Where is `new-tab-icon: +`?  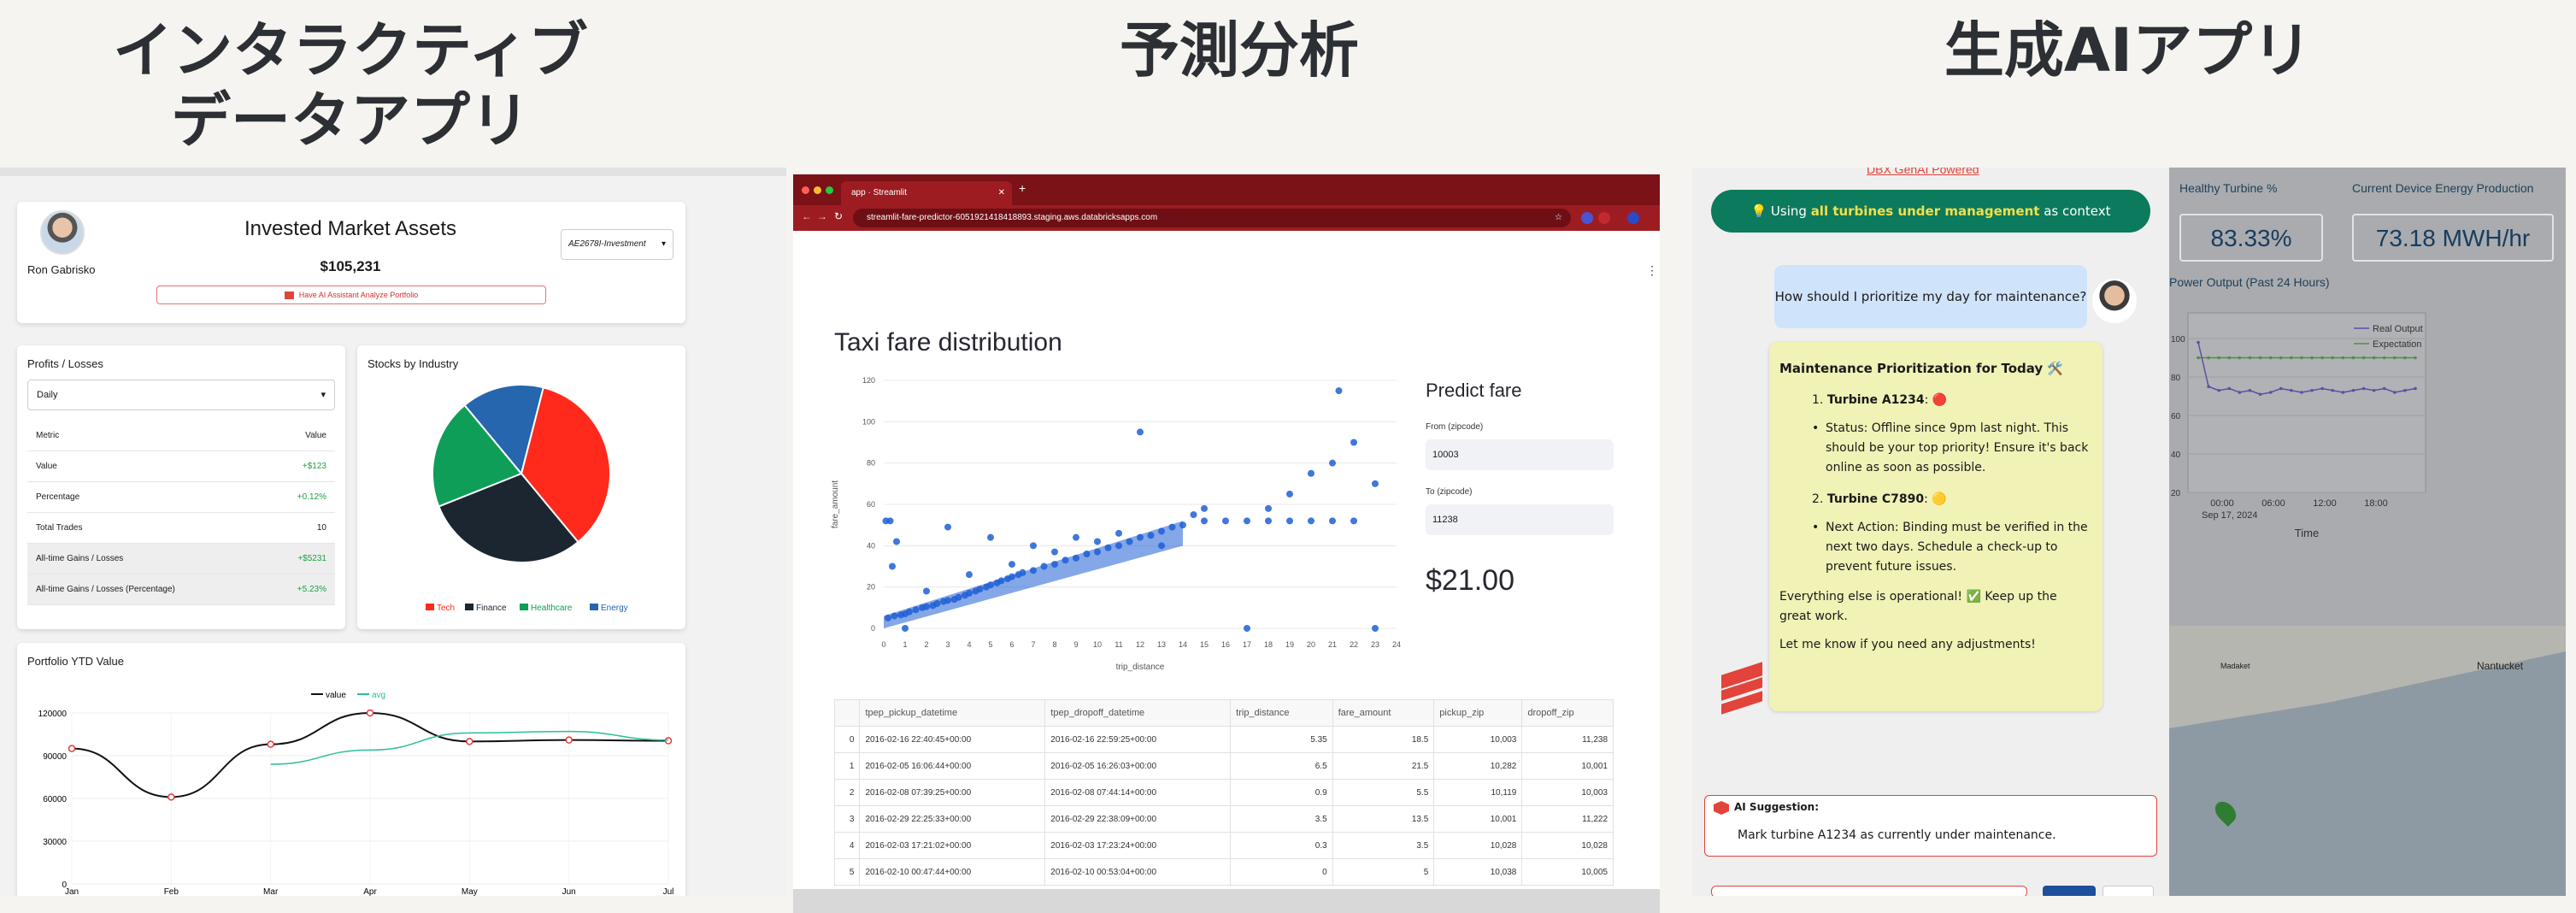 new-tab-icon: + is located at coordinates (1022, 188).